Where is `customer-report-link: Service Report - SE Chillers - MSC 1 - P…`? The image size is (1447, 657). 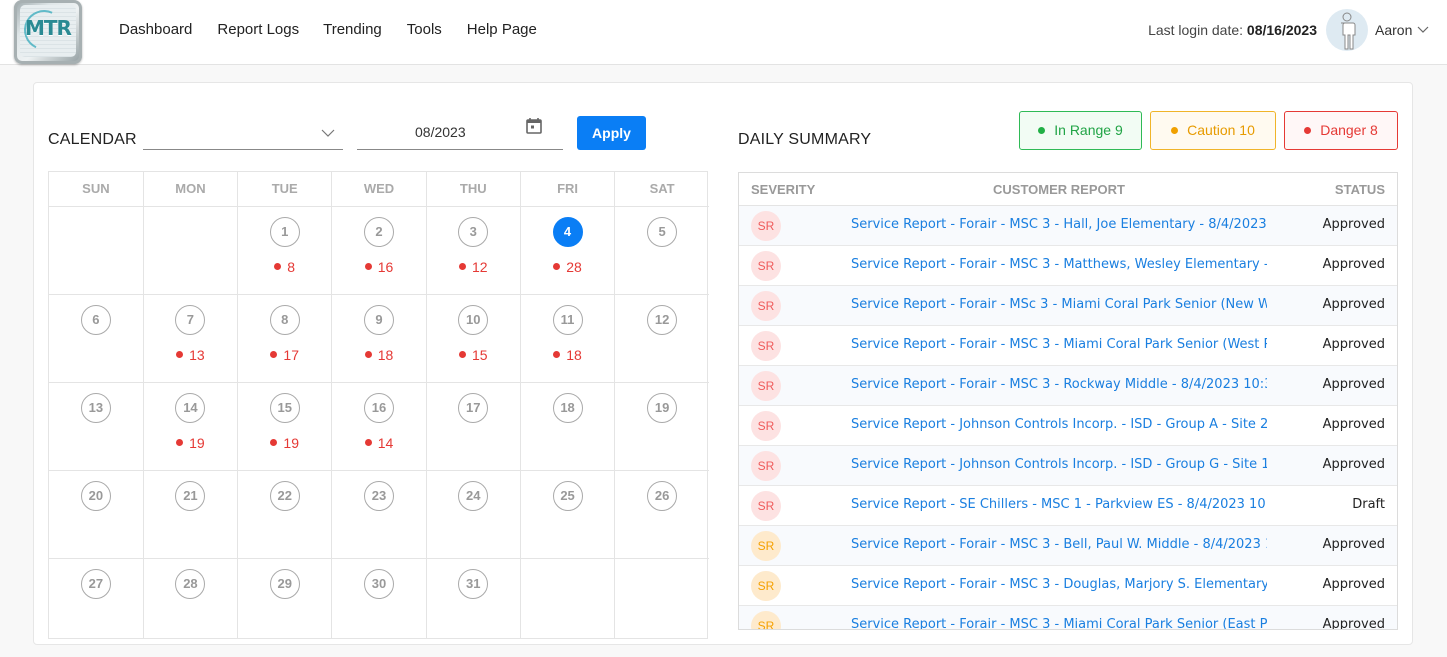
customer-report-link: Service Report - SE Chillers - MSC 1 - P… is located at coordinates (1059, 504).